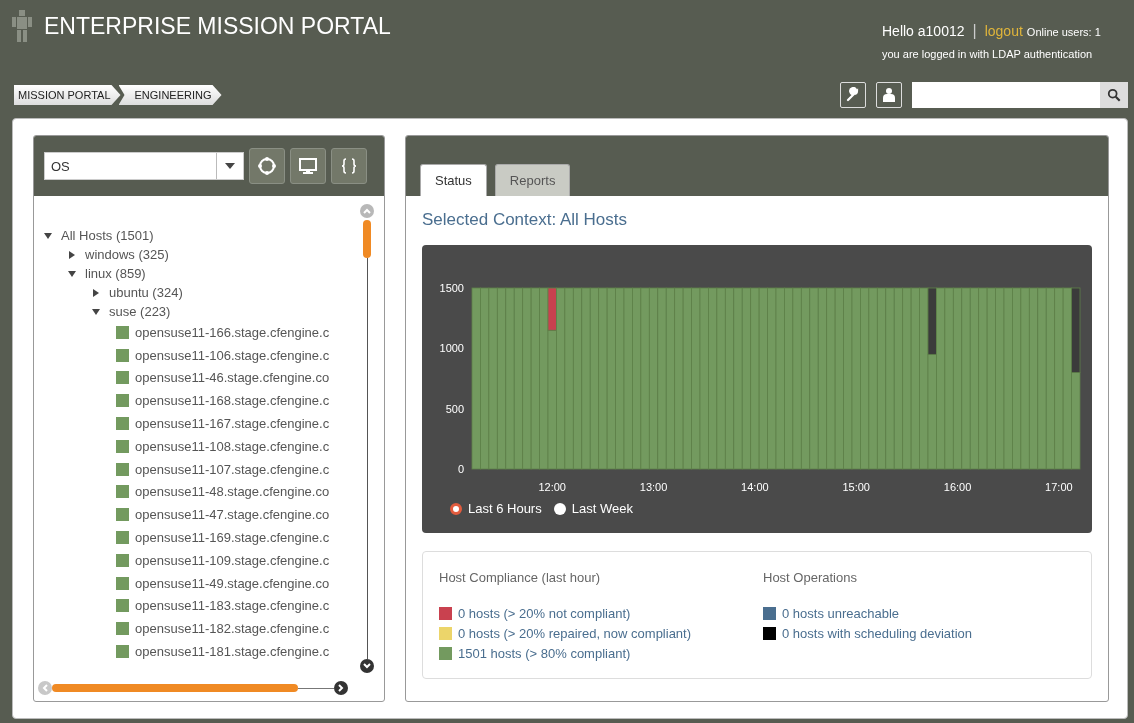 This screenshot has width=1134, height=723. Describe the element at coordinates (232, 355) in the screenshot. I see `host-item: opensuse11-106.stage.cfengine.c` at that location.